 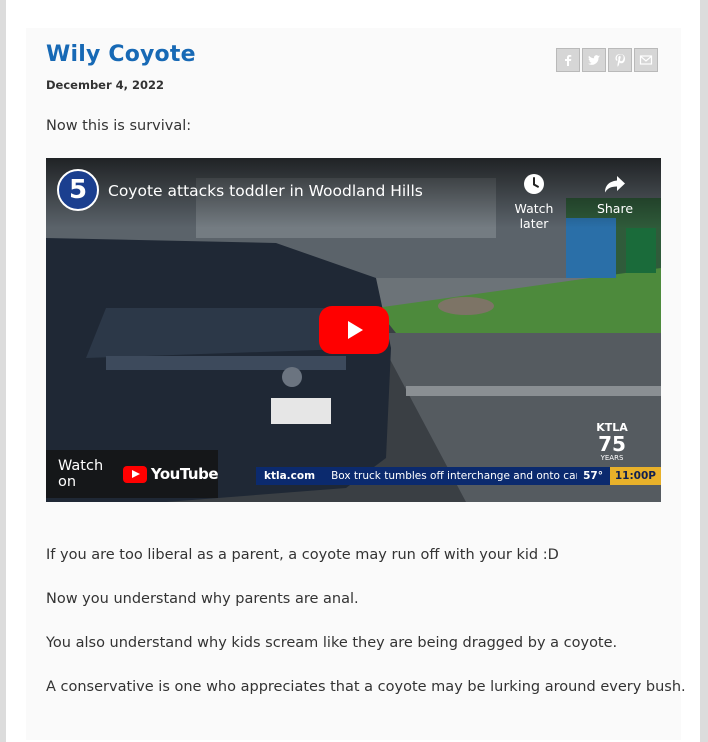 What do you see at coordinates (119, 126) in the screenshot?
I see `intro-paragraph: Now this is survival:` at bounding box center [119, 126].